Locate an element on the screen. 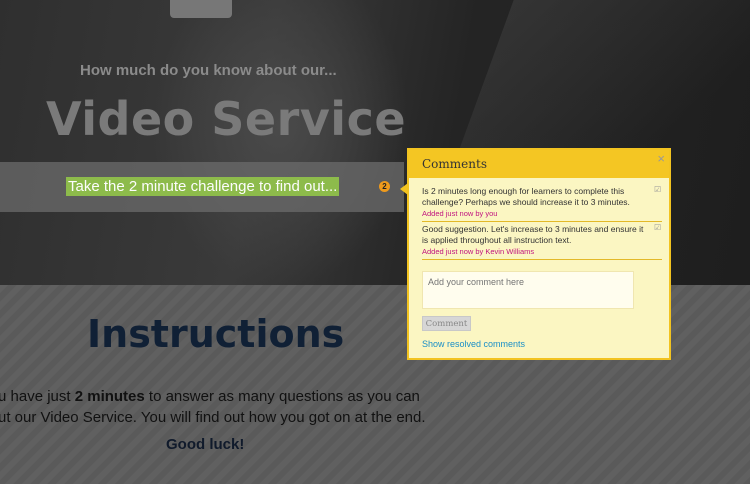  comment-time: Added just now is located at coordinates (448, 251).